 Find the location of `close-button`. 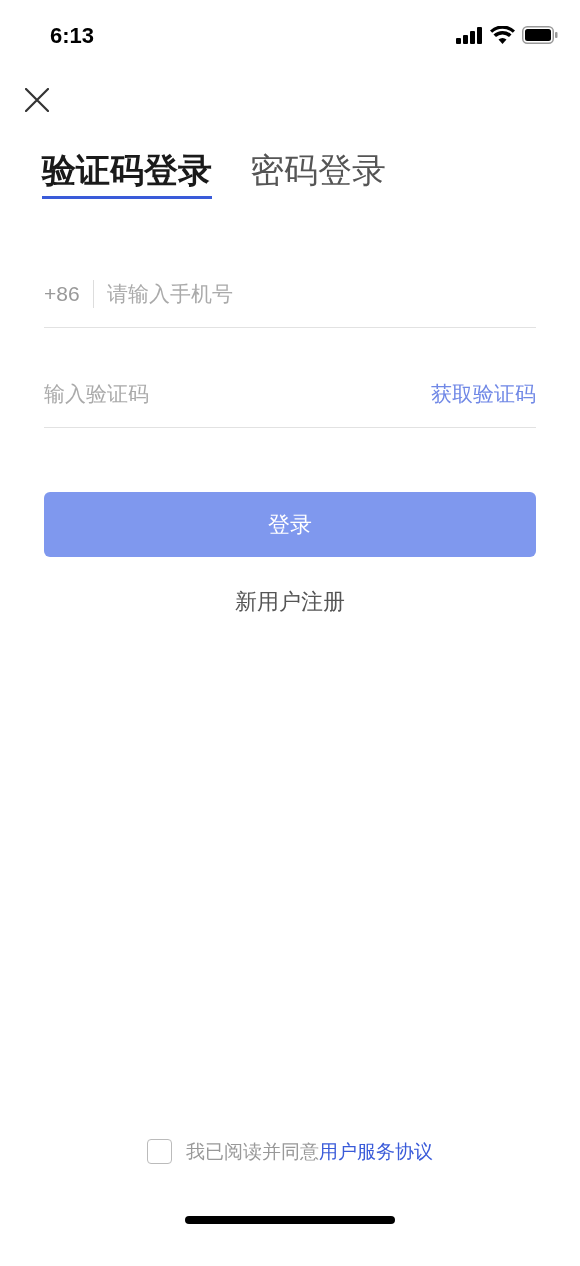

close-button is located at coordinates (37, 100).